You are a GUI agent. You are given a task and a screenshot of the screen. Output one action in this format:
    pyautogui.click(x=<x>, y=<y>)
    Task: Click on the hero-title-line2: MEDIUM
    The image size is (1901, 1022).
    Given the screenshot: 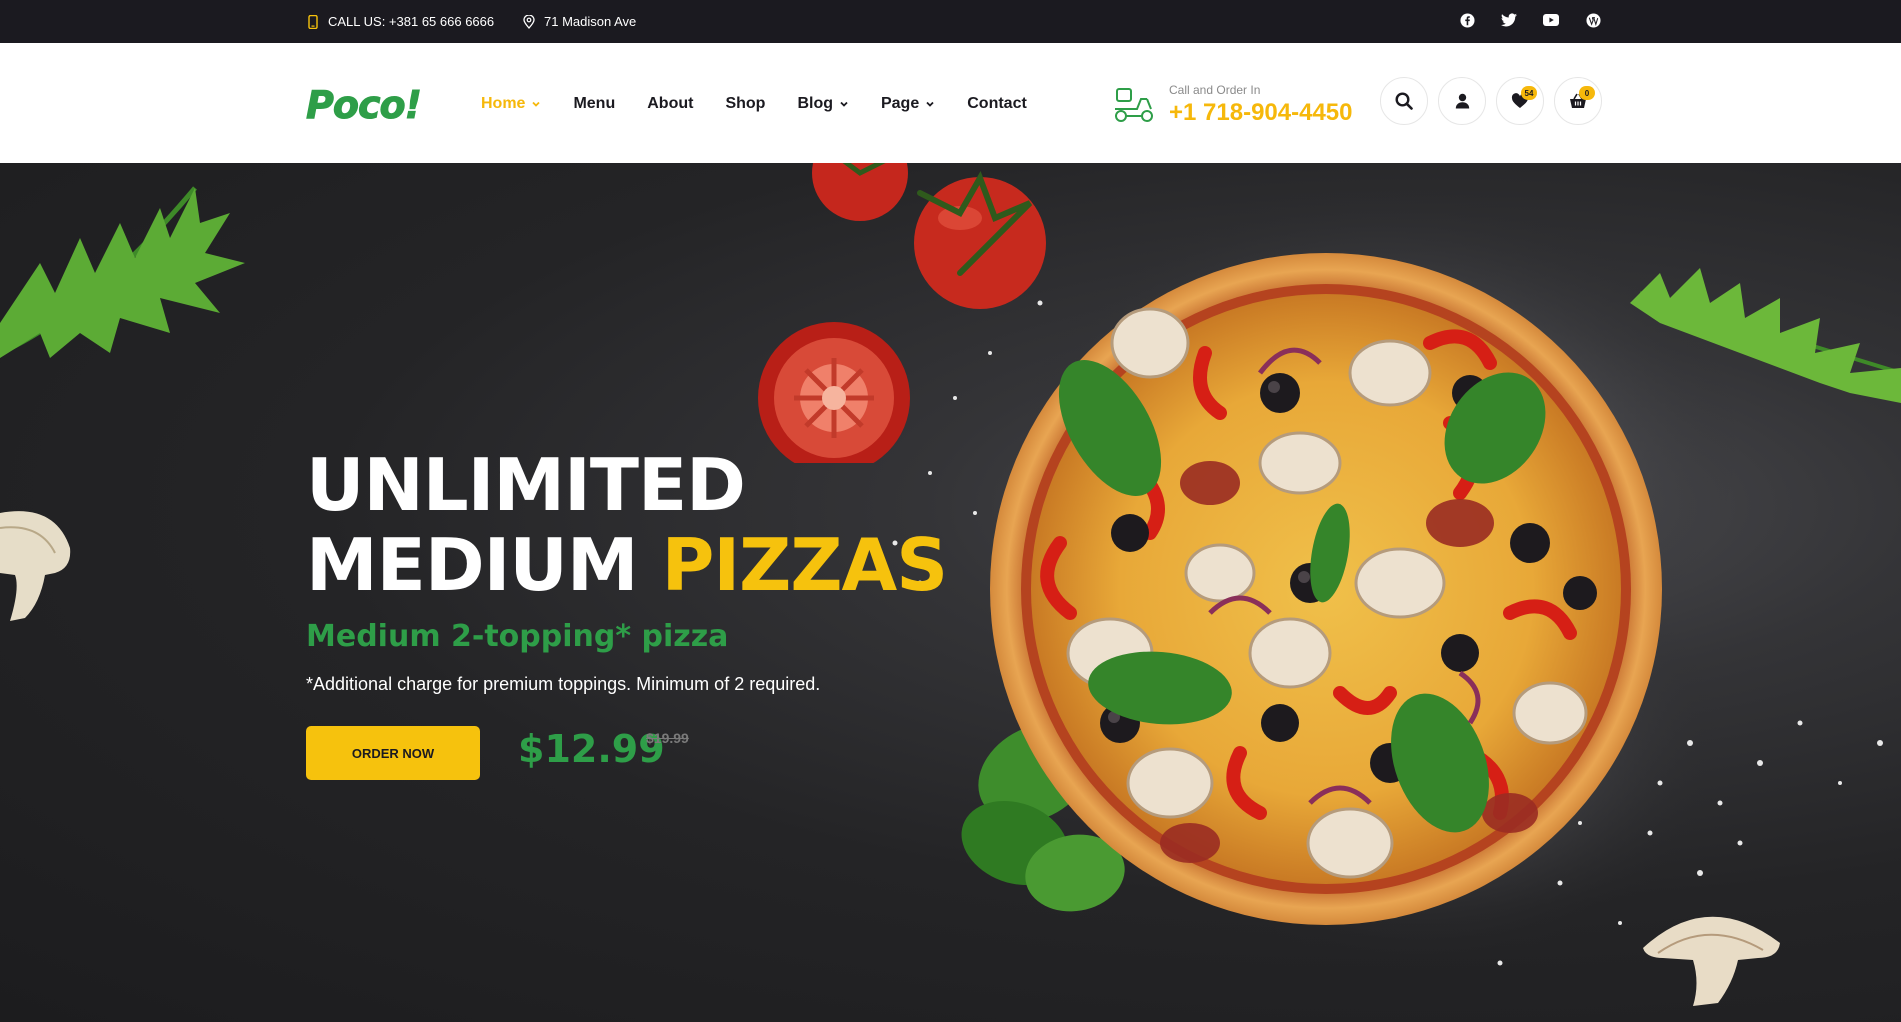 What is the action you would take?
    pyautogui.click(x=484, y=565)
    